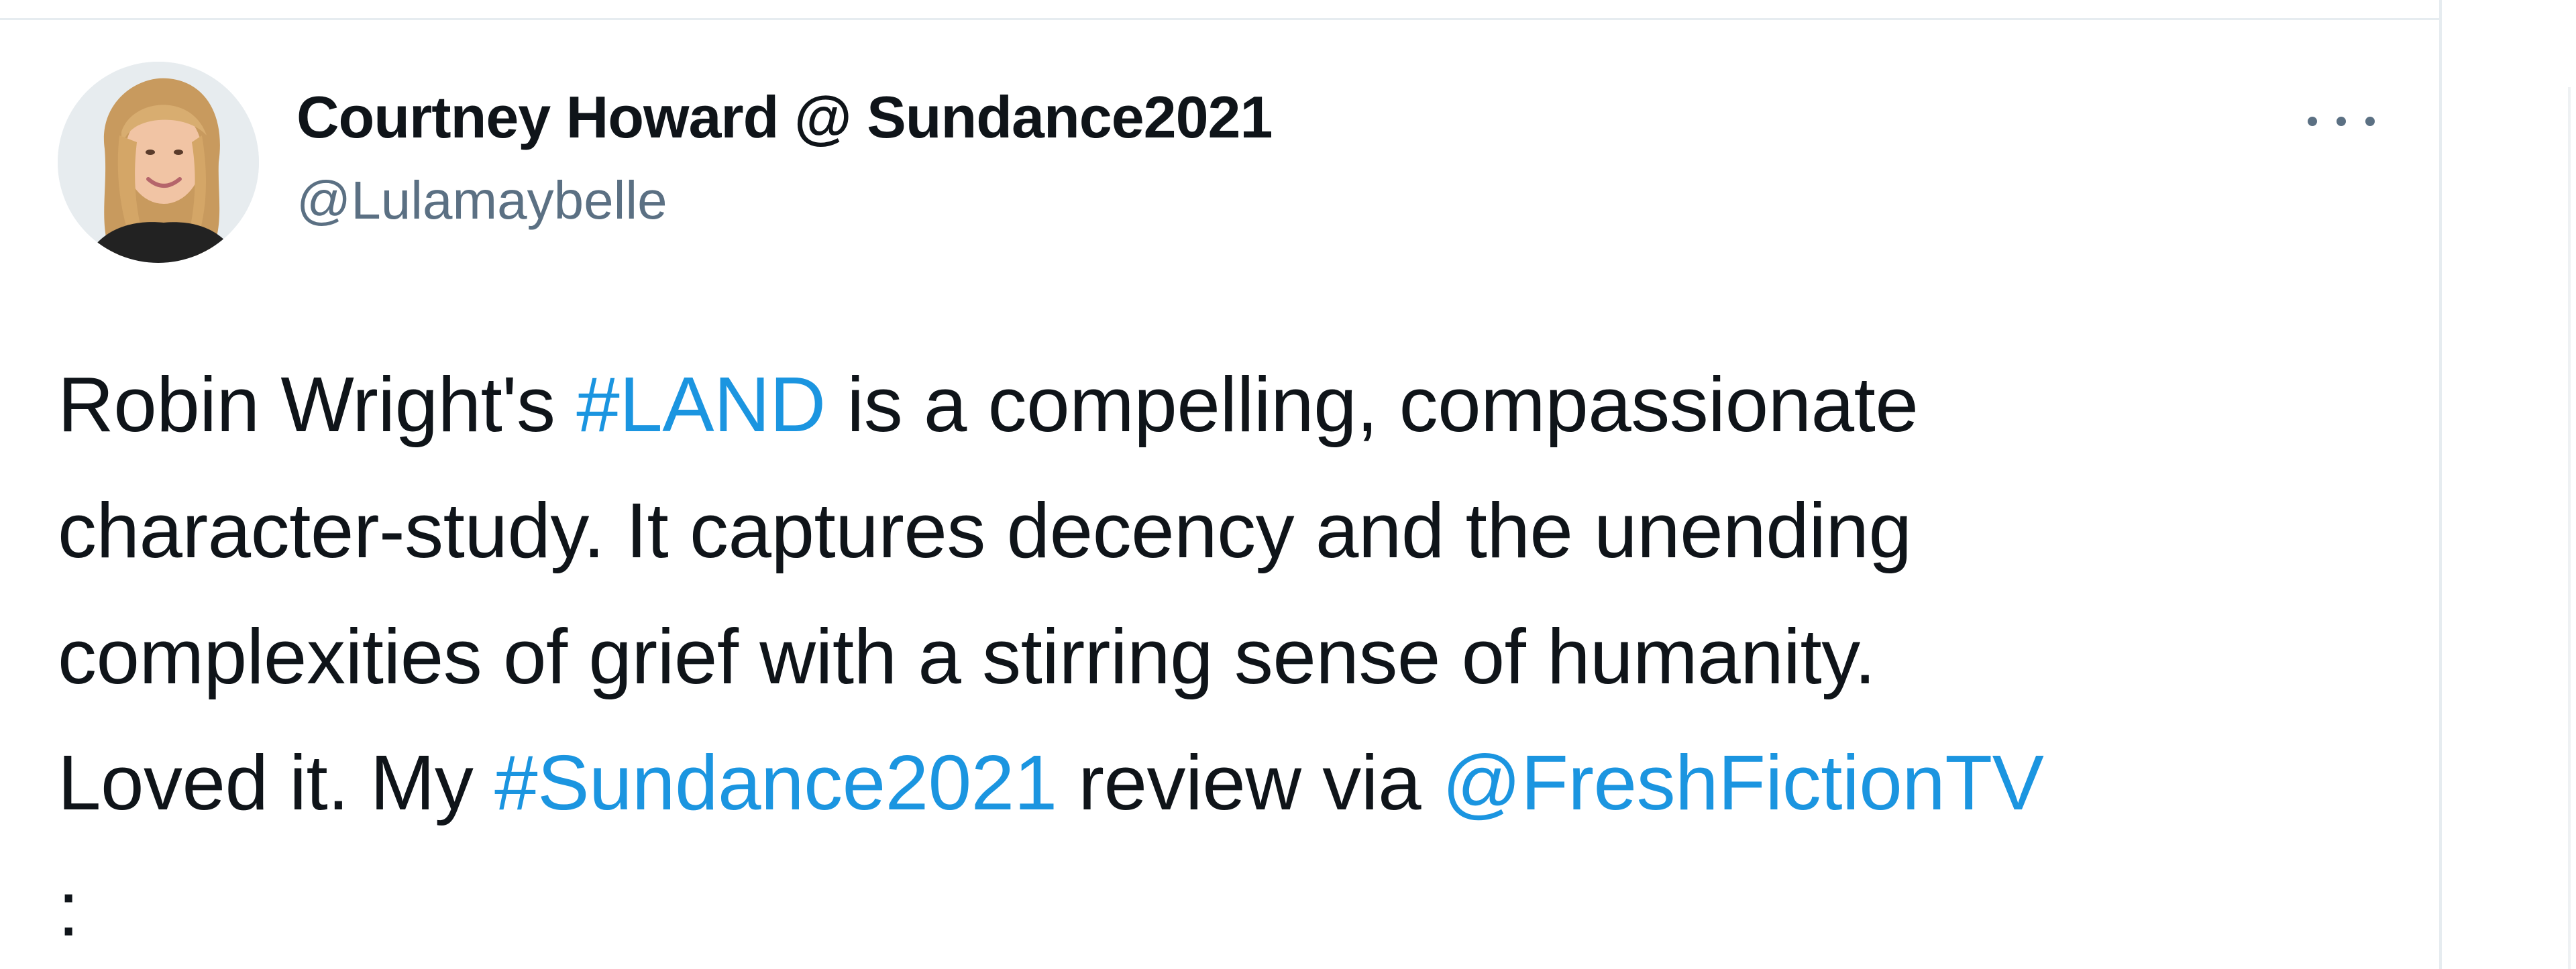  Describe the element at coordinates (2569, 528) in the screenshot. I see `sidebar-edge` at that location.